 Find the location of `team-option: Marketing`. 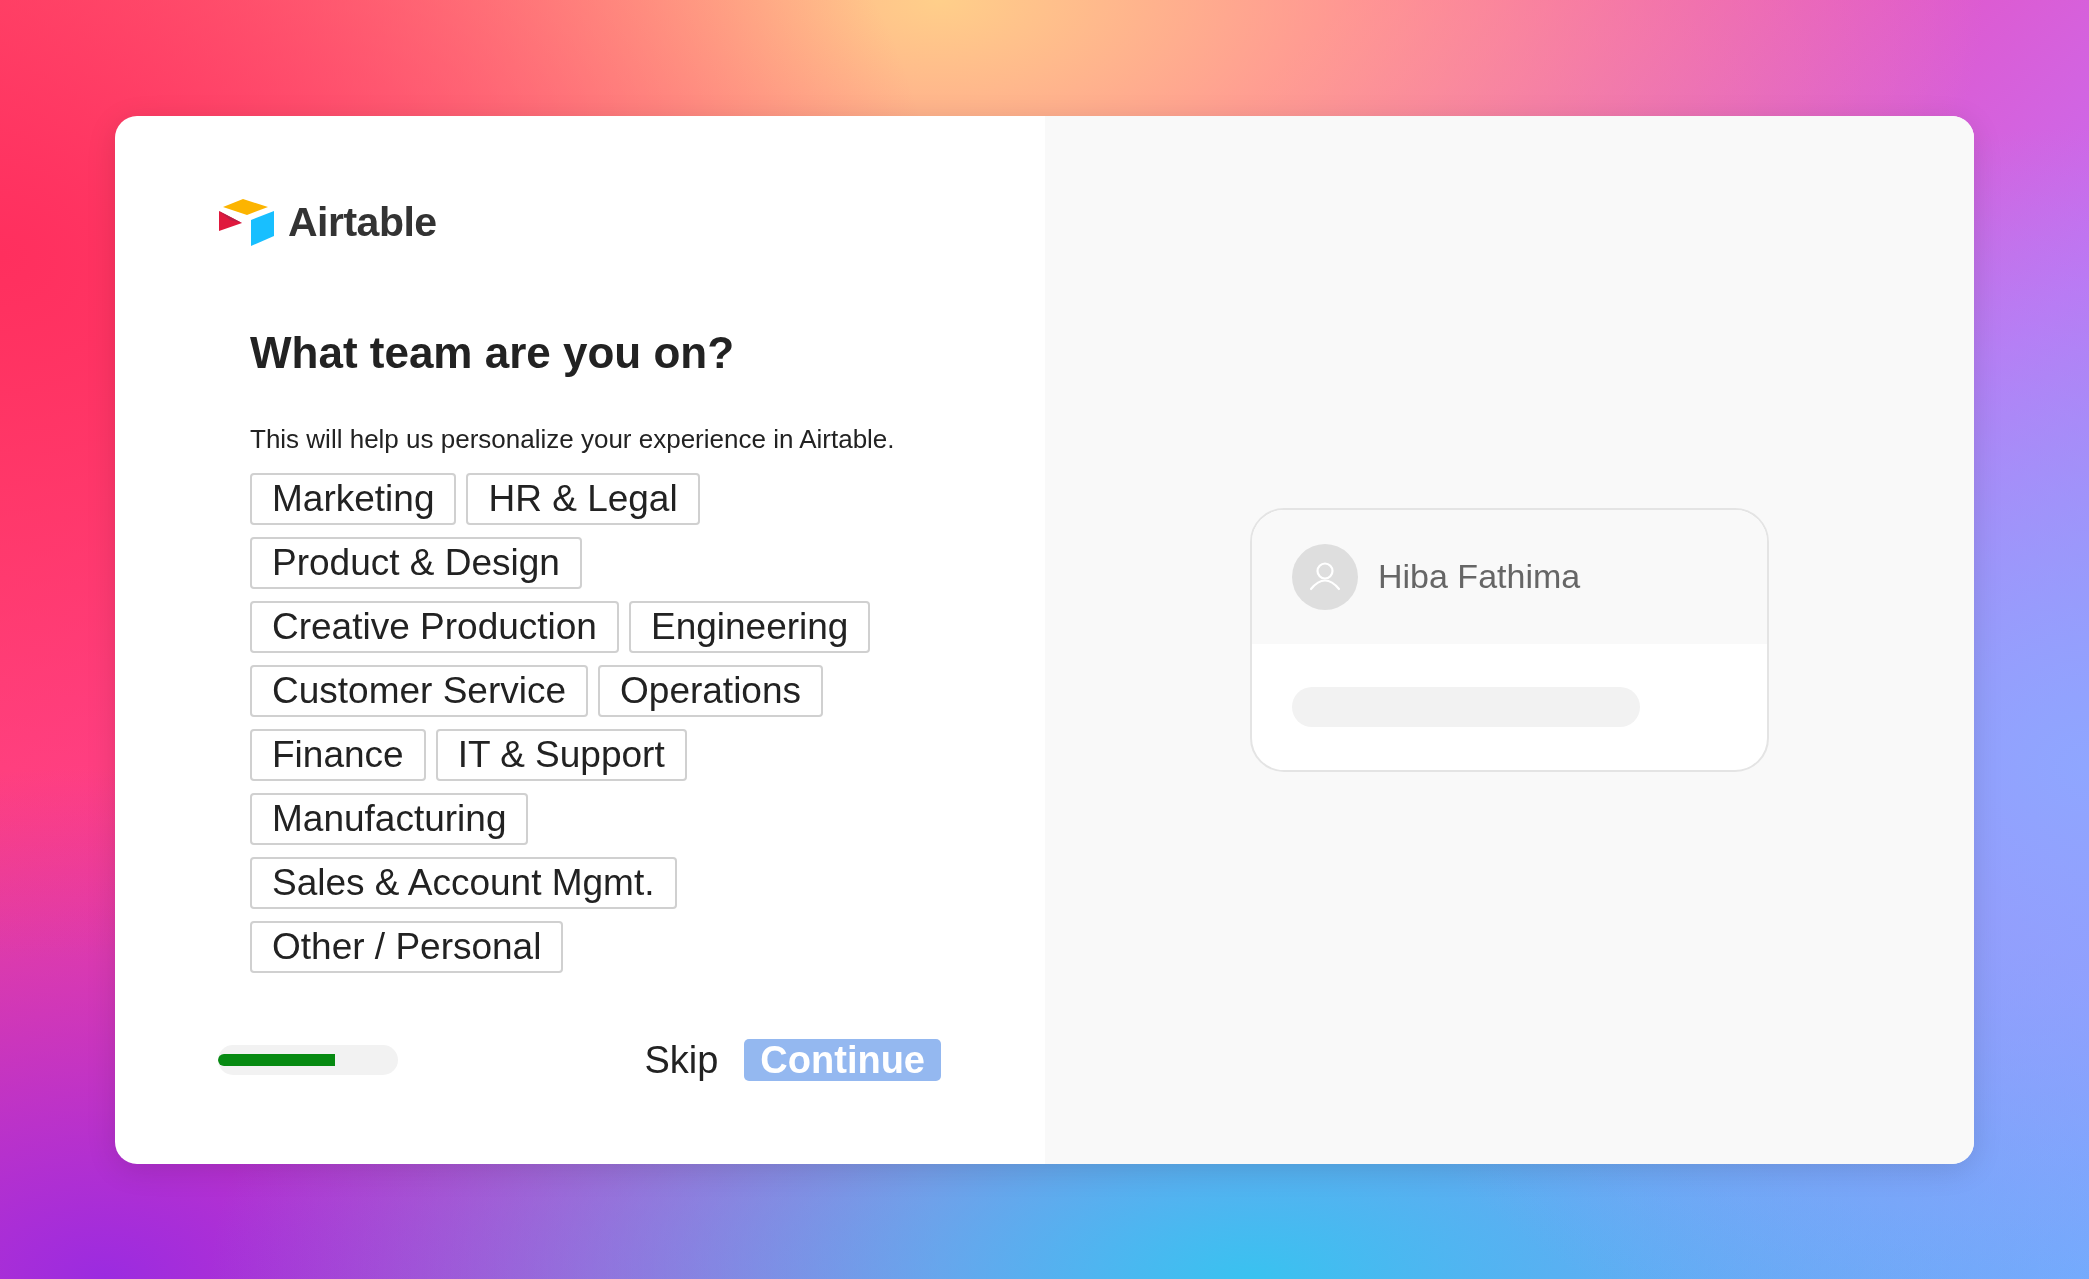

team-option: Marketing is located at coordinates (353, 498).